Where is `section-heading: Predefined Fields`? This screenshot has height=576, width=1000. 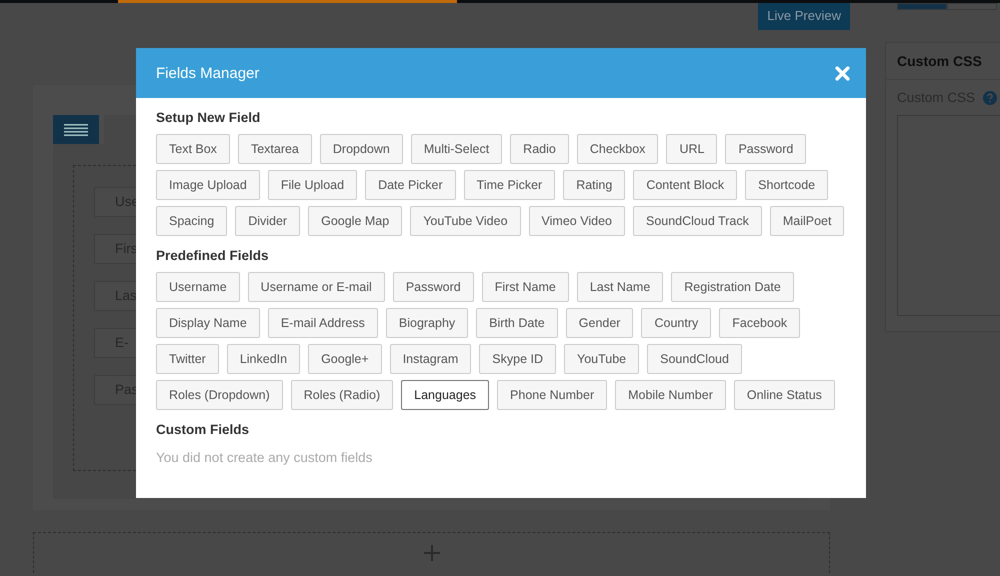 section-heading: Predefined Fields is located at coordinates (213, 255).